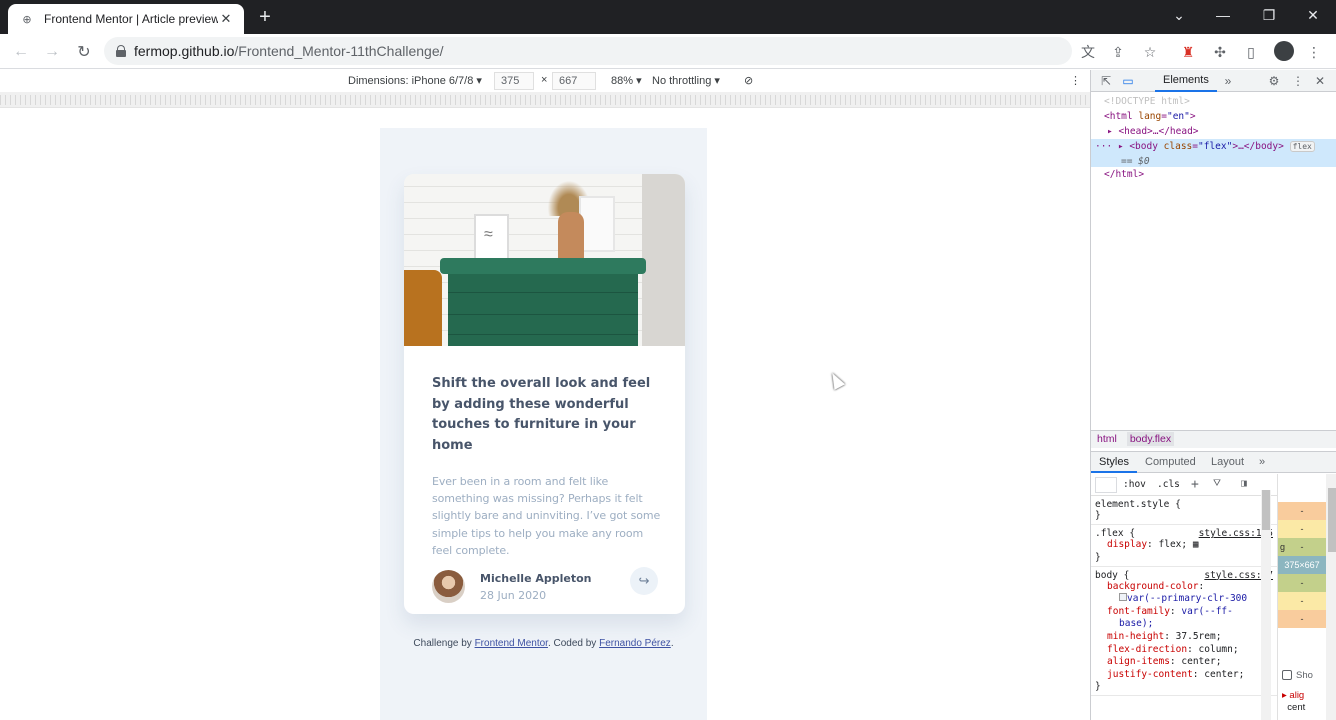  I want to click on side-panel-icon: ▯, so click(1251, 52).